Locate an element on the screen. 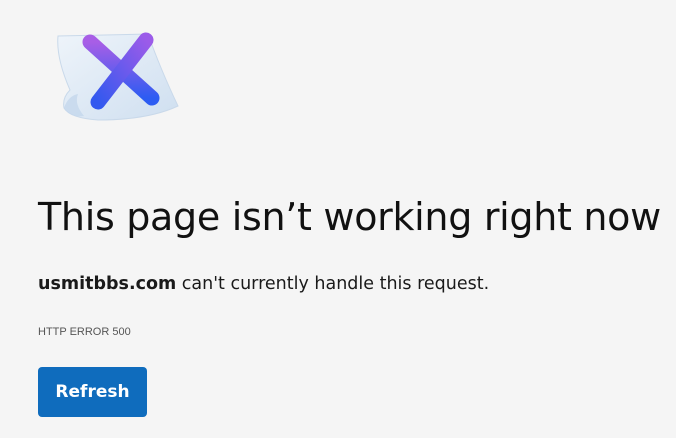 This screenshot has width=676, height=438. broken-page-x-icon is located at coordinates (118, 76).